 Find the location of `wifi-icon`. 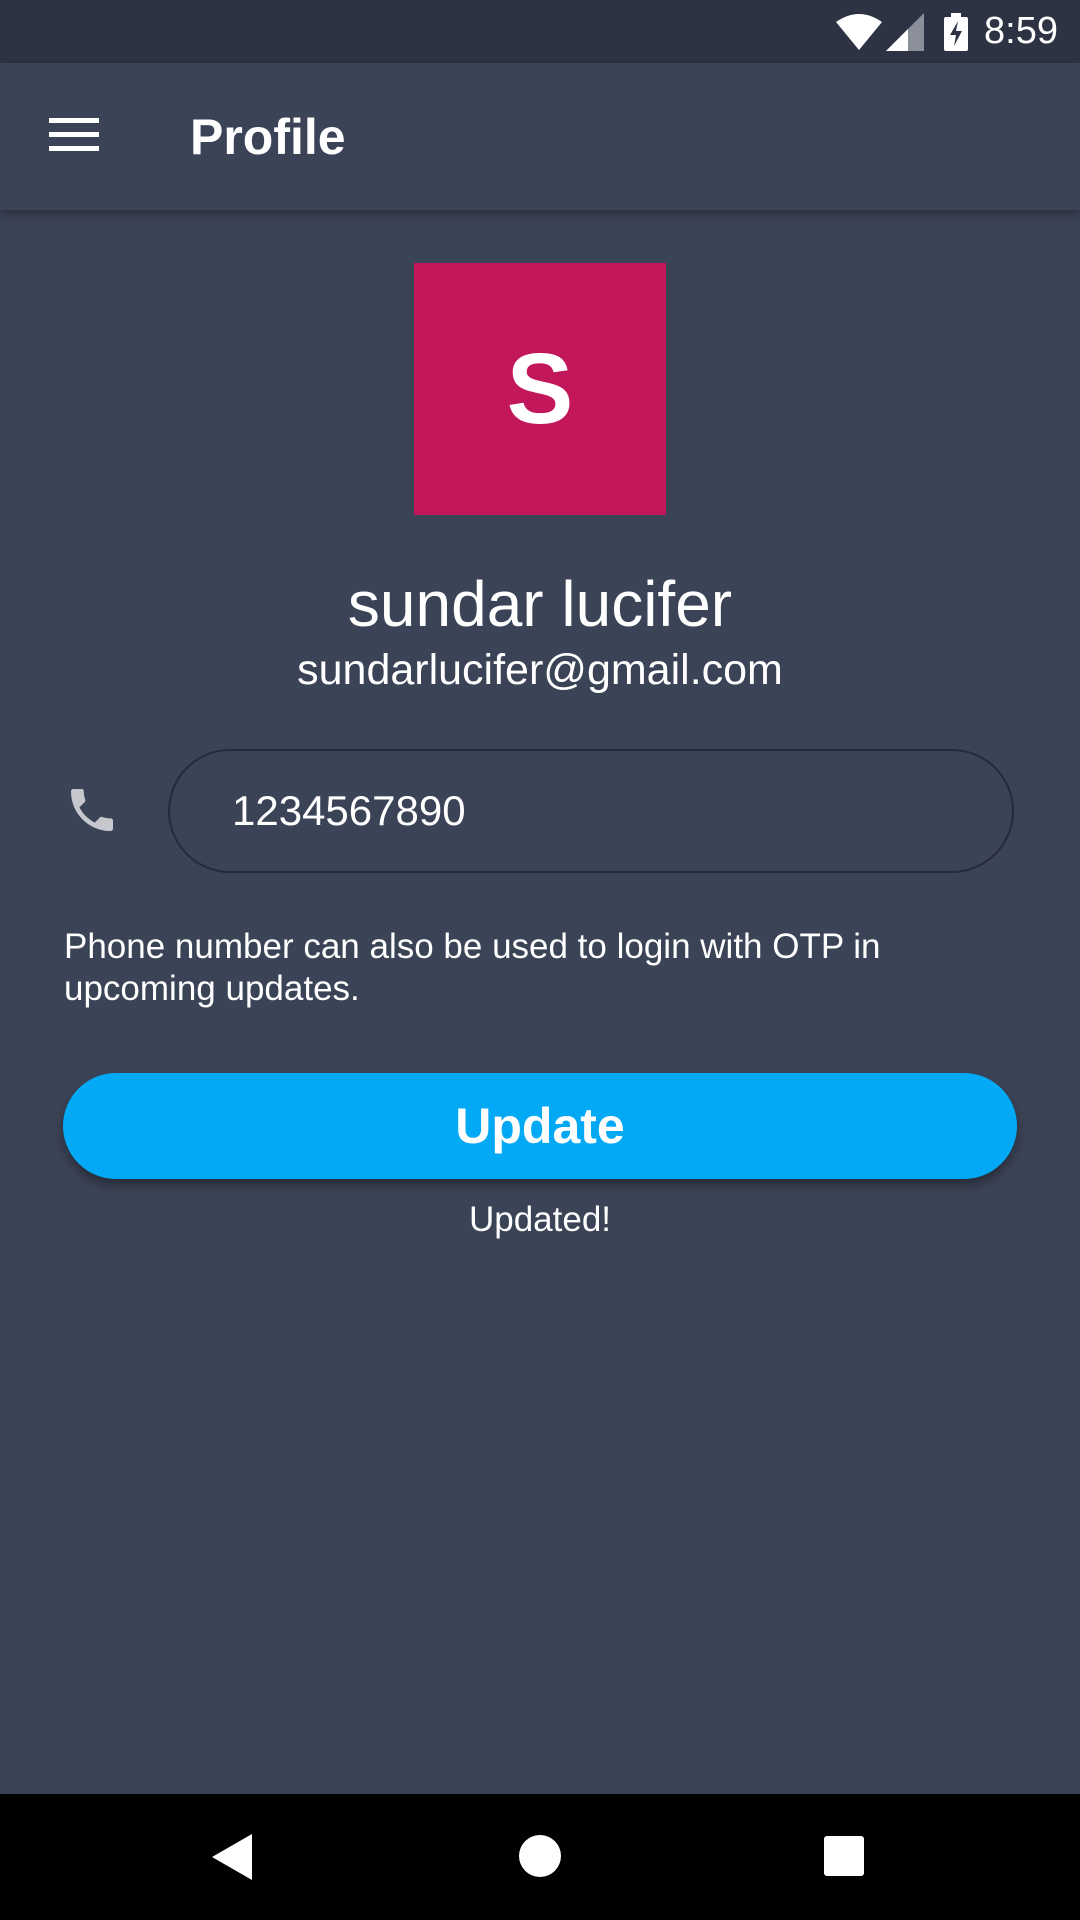

wifi-icon is located at coordinates (859, 31).